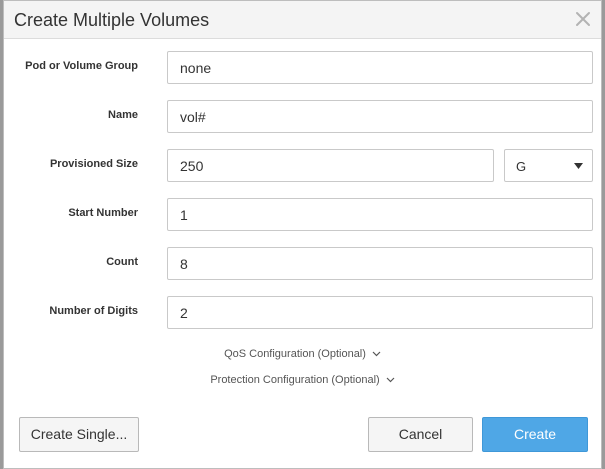  I want to click on size-unit-value: G, so click(521, 166).